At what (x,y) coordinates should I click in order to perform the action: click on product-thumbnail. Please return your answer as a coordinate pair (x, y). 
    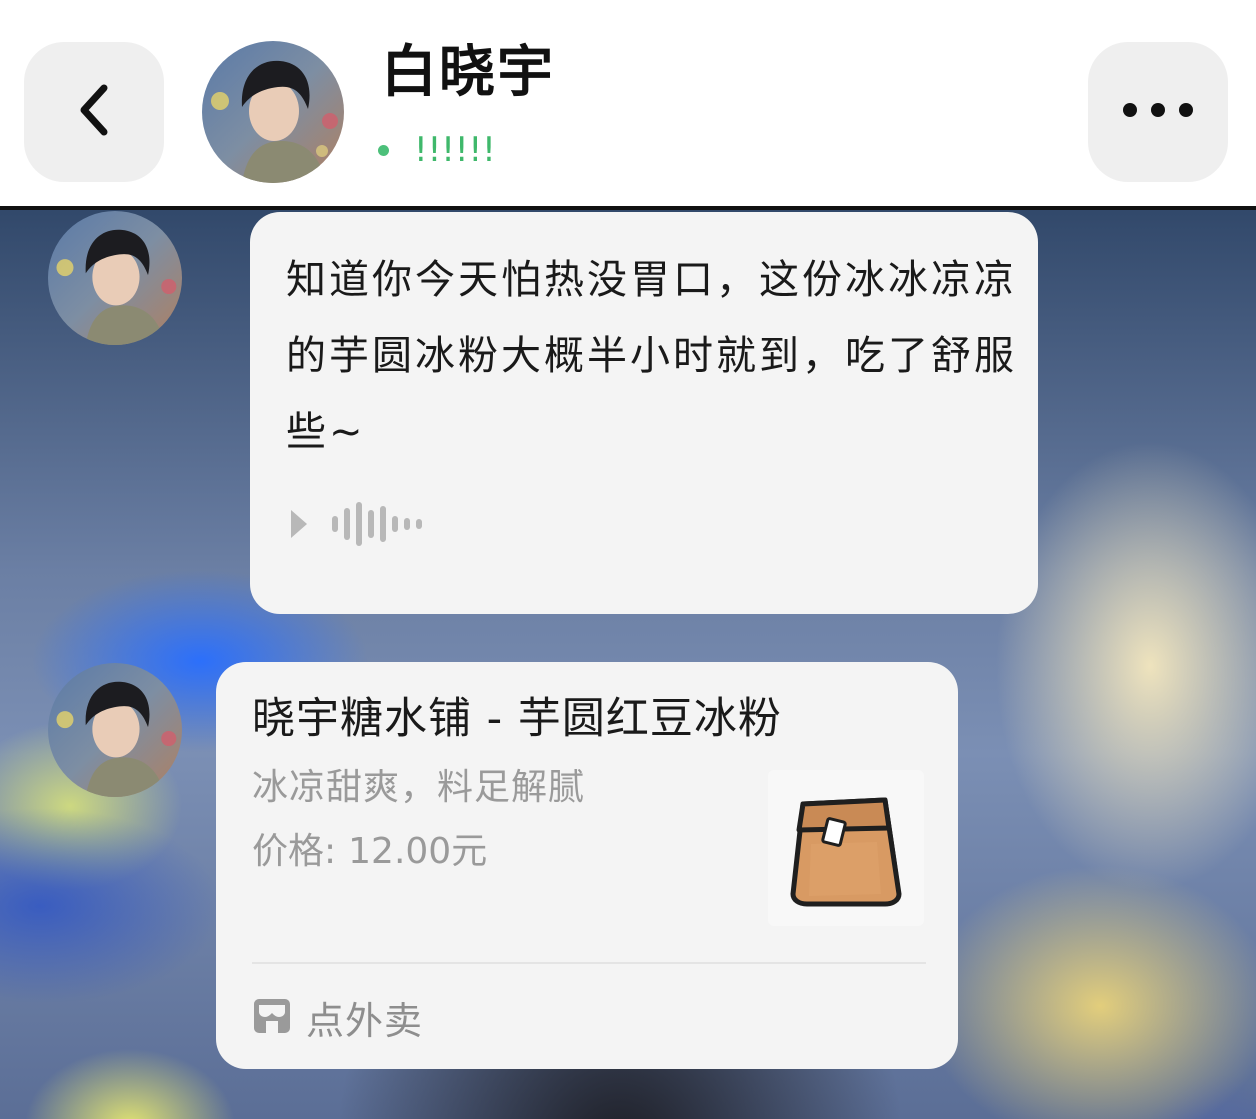
    Looking at the image, I should click on (846, 848).